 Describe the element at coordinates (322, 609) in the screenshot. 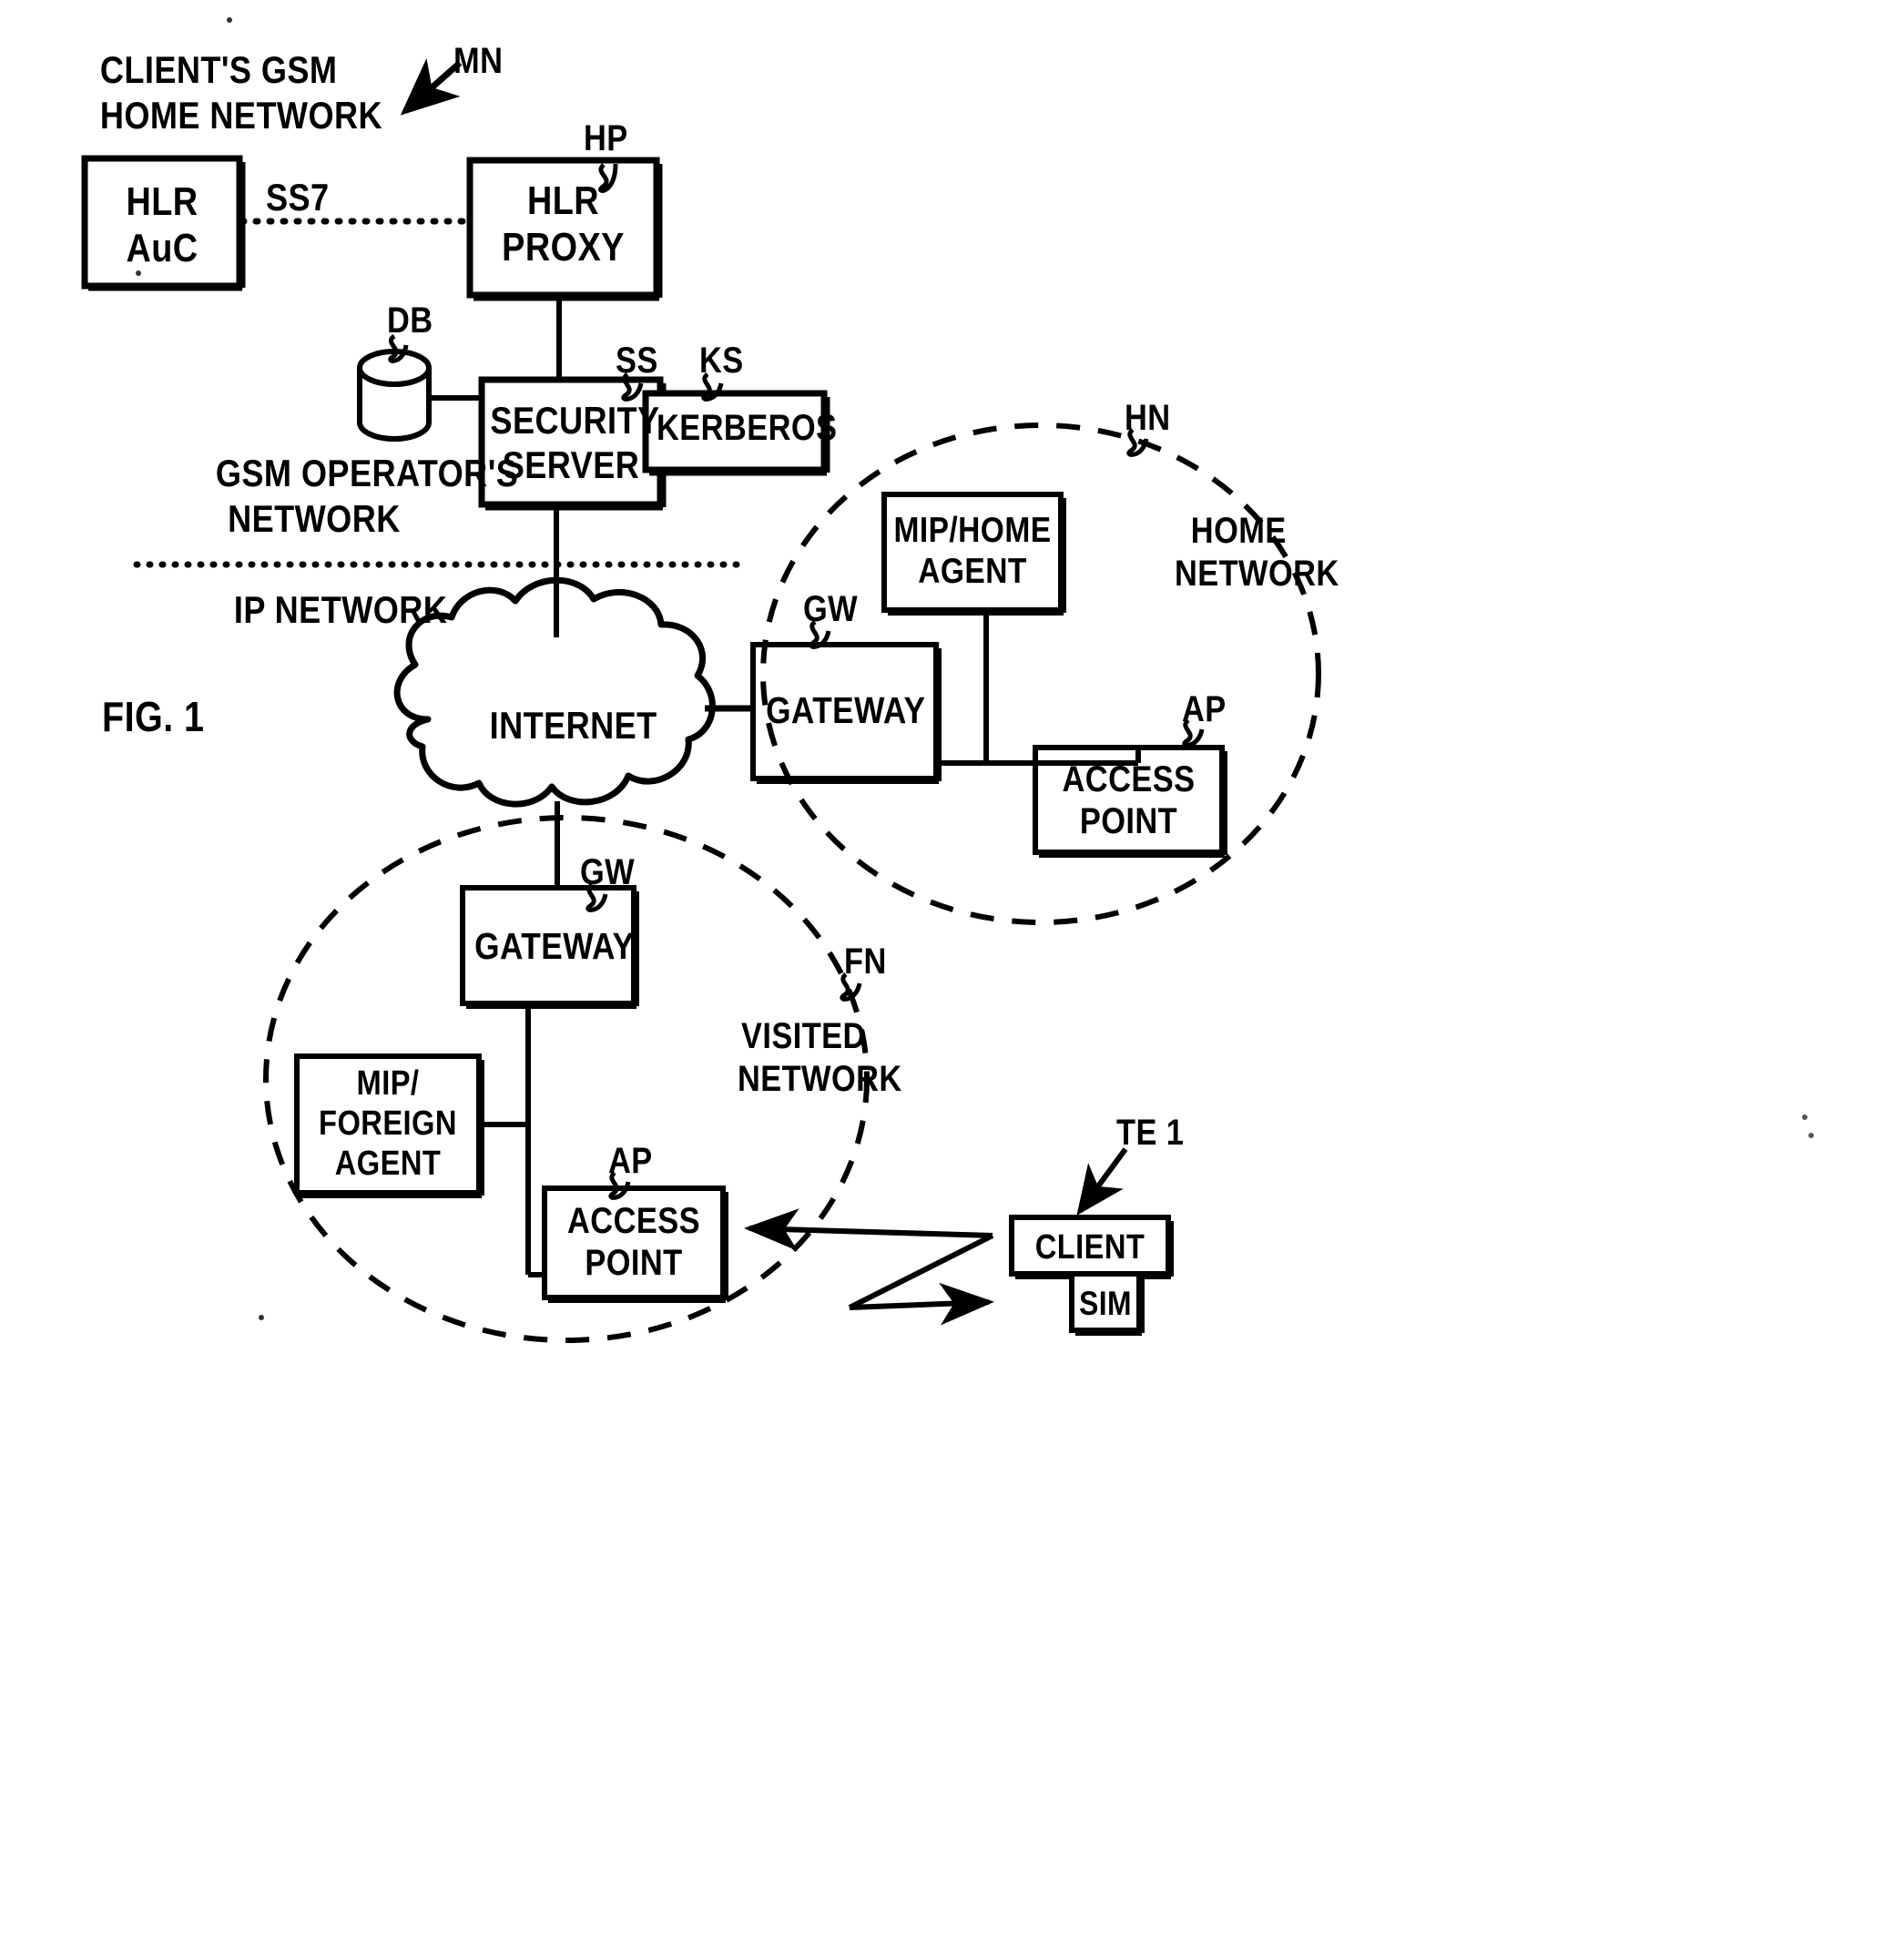

I see `section-title-ip-network: IP NETWORK` at that location.